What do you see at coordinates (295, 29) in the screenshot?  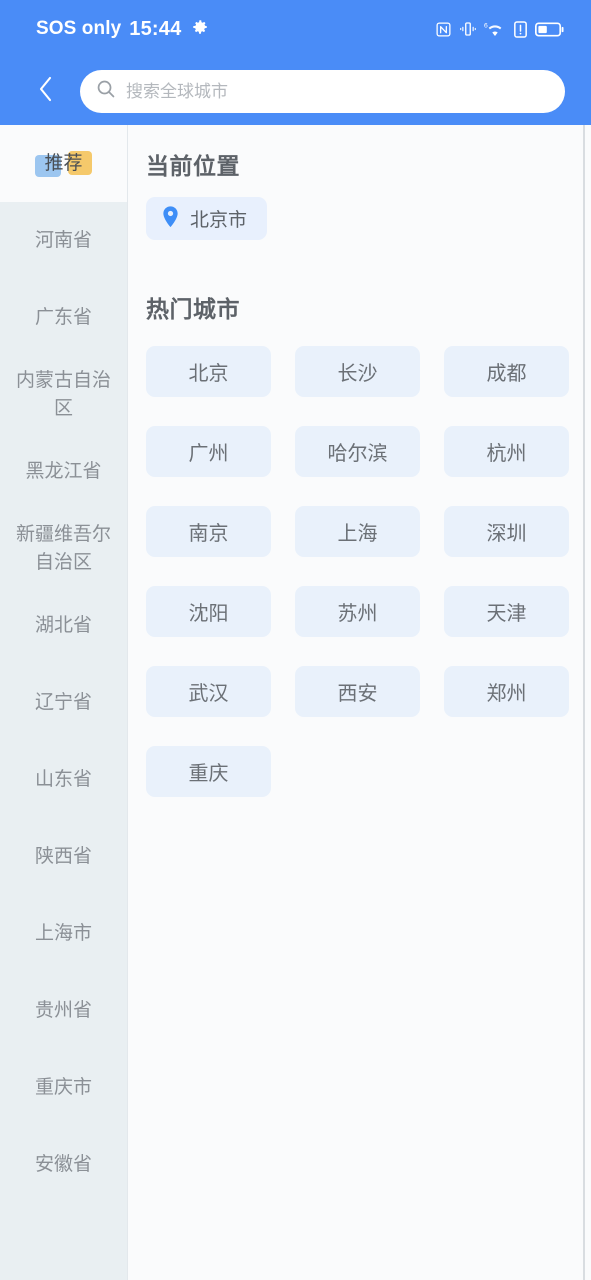 I see `status-bar: SOS only 15:44 6` at bounding box center [295, 29].